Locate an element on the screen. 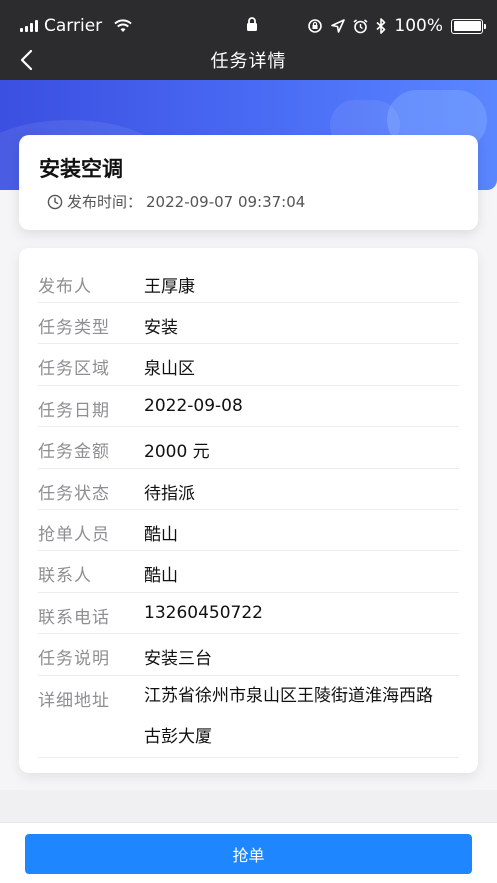  top-bar: Carrier 100% 任务详情 is located at coordinates (248, 40).